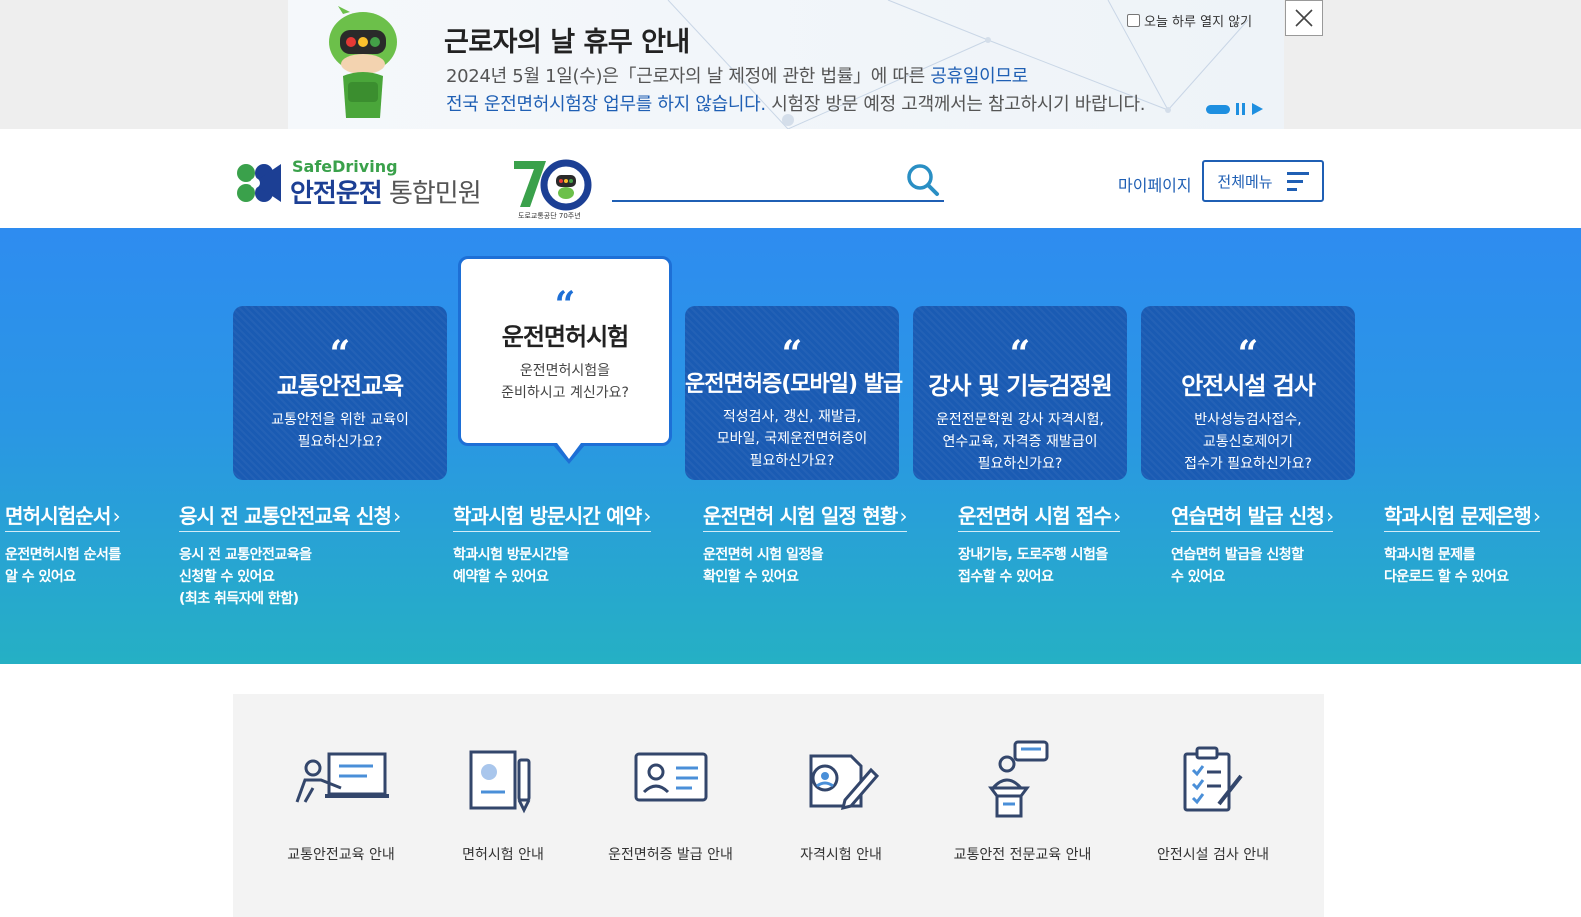  What do you see at coordinates (553, 185) in the screenshot?
I see `70th-anniversary-emblem` at bounding box center [553, 185].